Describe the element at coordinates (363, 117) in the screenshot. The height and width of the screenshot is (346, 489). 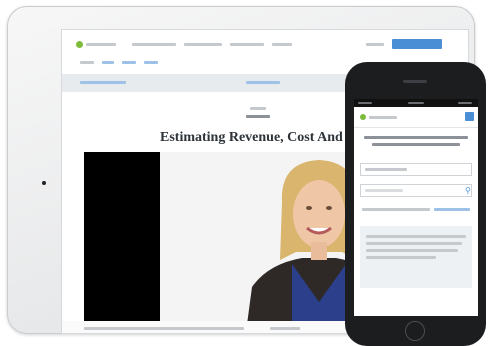
I see `mobile-logo` at that location.